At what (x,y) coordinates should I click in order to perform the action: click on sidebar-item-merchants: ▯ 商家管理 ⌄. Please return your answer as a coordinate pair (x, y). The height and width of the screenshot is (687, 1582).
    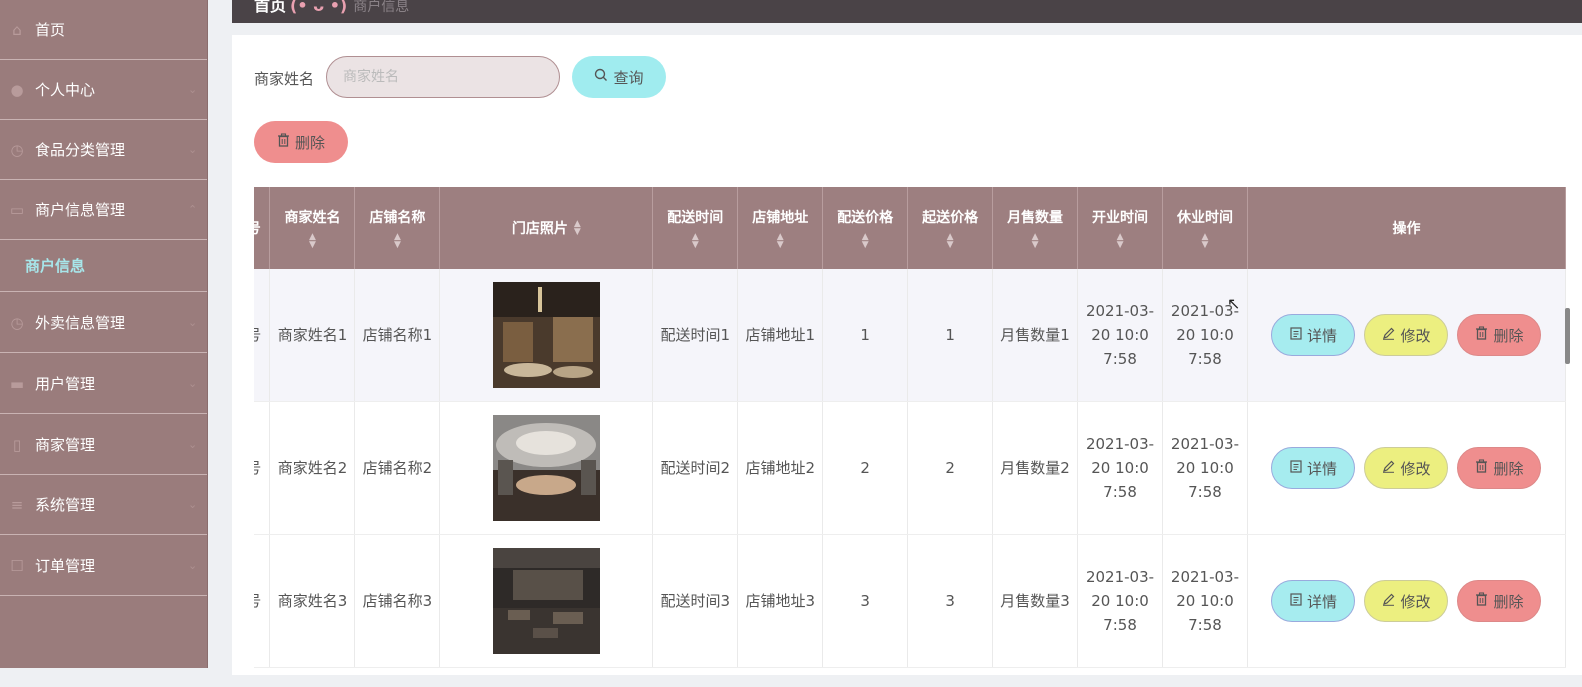
    Looking at the image, I should click on (103, 445).